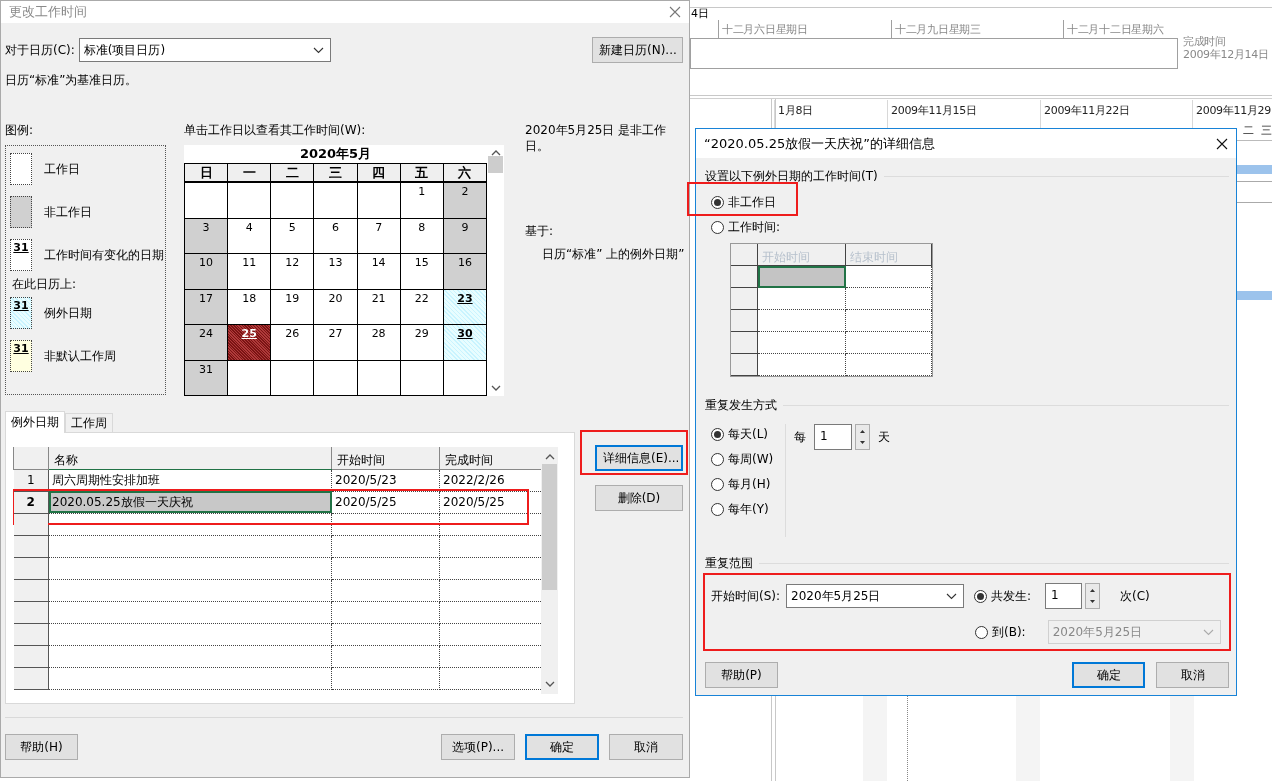 Image resolution: width=1272 pixels, height=781 pixels. What do you see at coordinates (1266, 130) in the screenshot?
I see `day-letter: 三` at bounding box center [1266, 130].